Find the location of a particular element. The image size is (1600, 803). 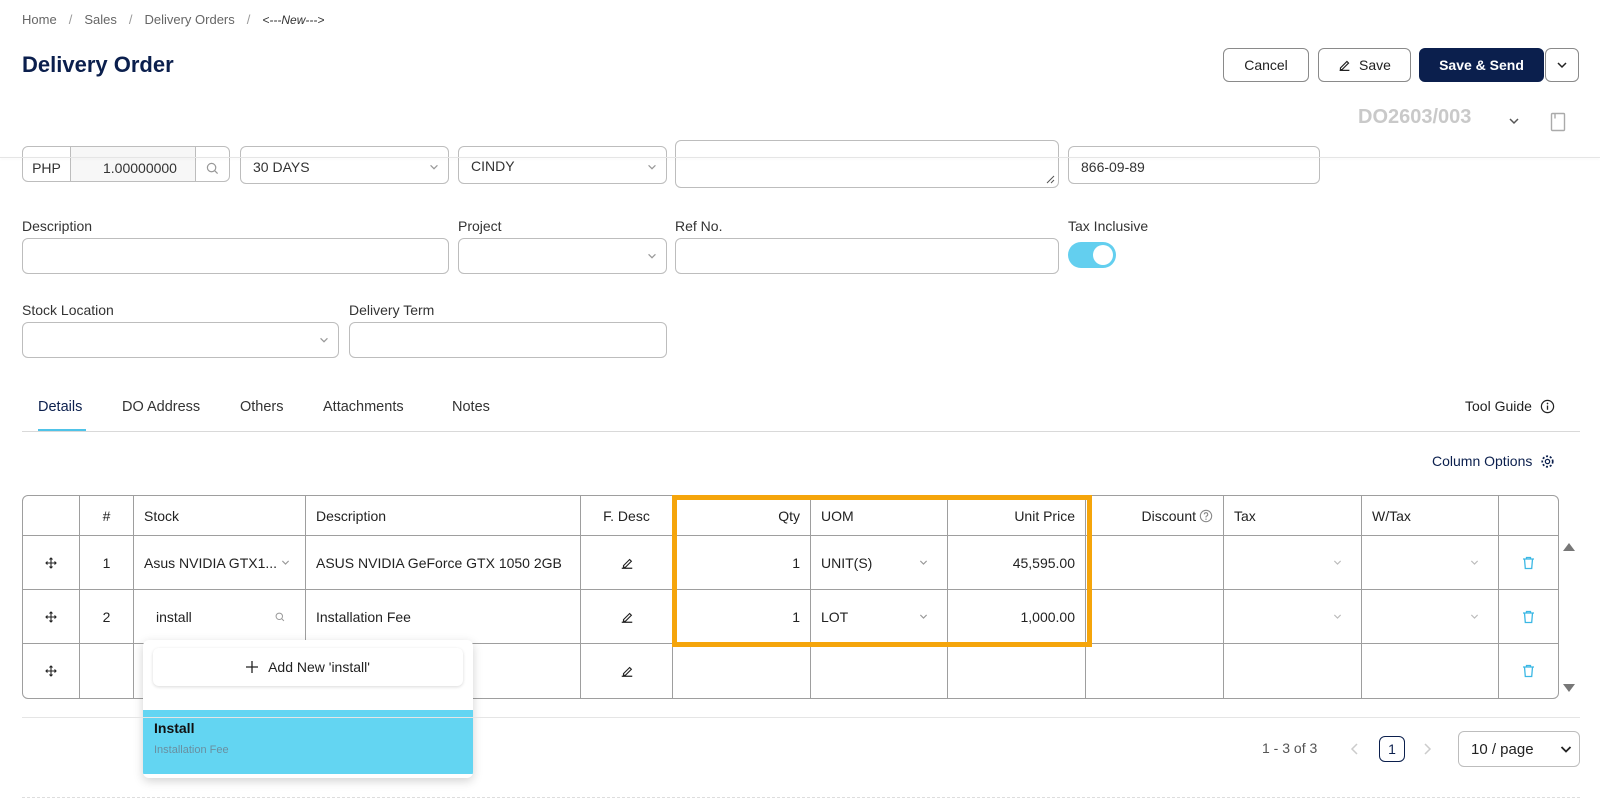

page-title: Delivery Order is located at coordinates (98, 64).